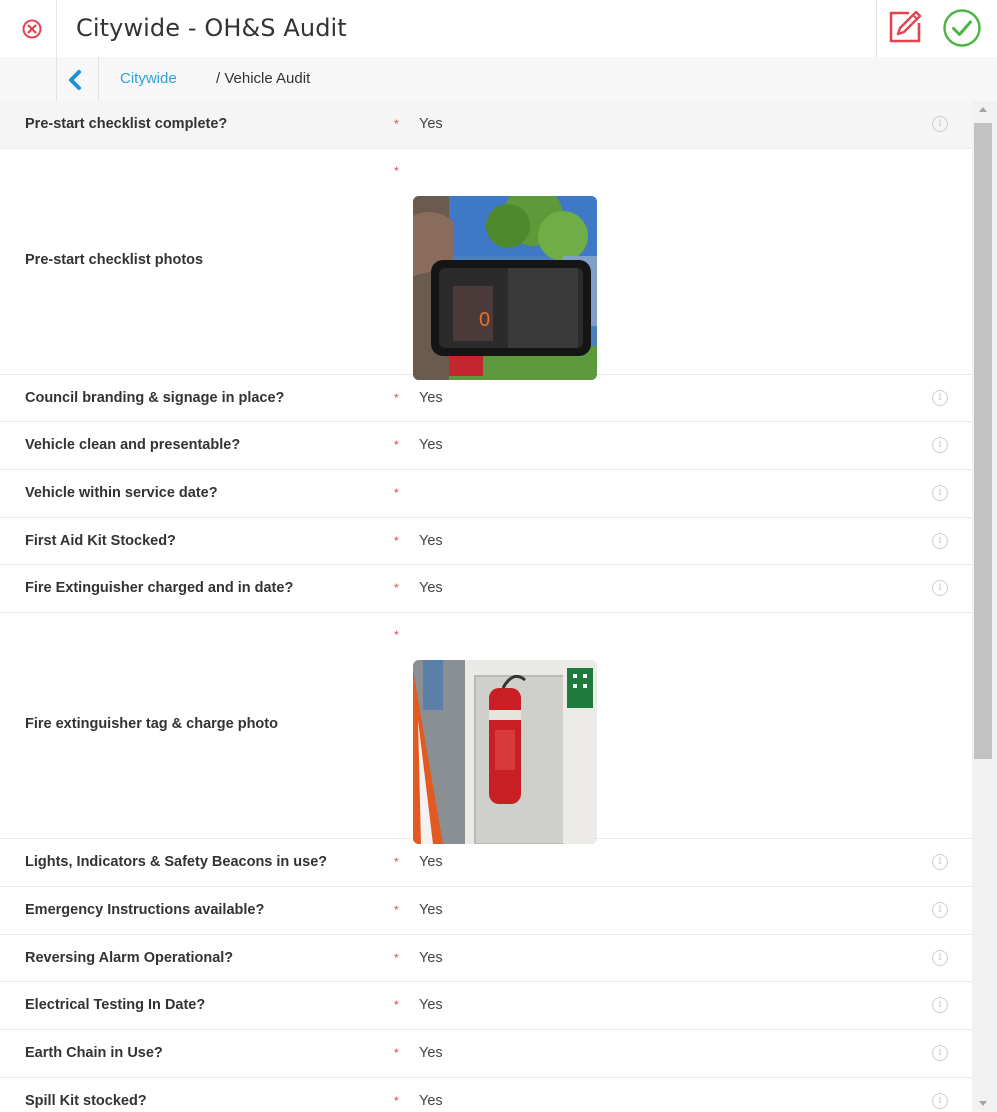  What do you see at coordinates (484, 320) in the screenshot?
I see `svg-text: 0` at bounding box center [484, 320].